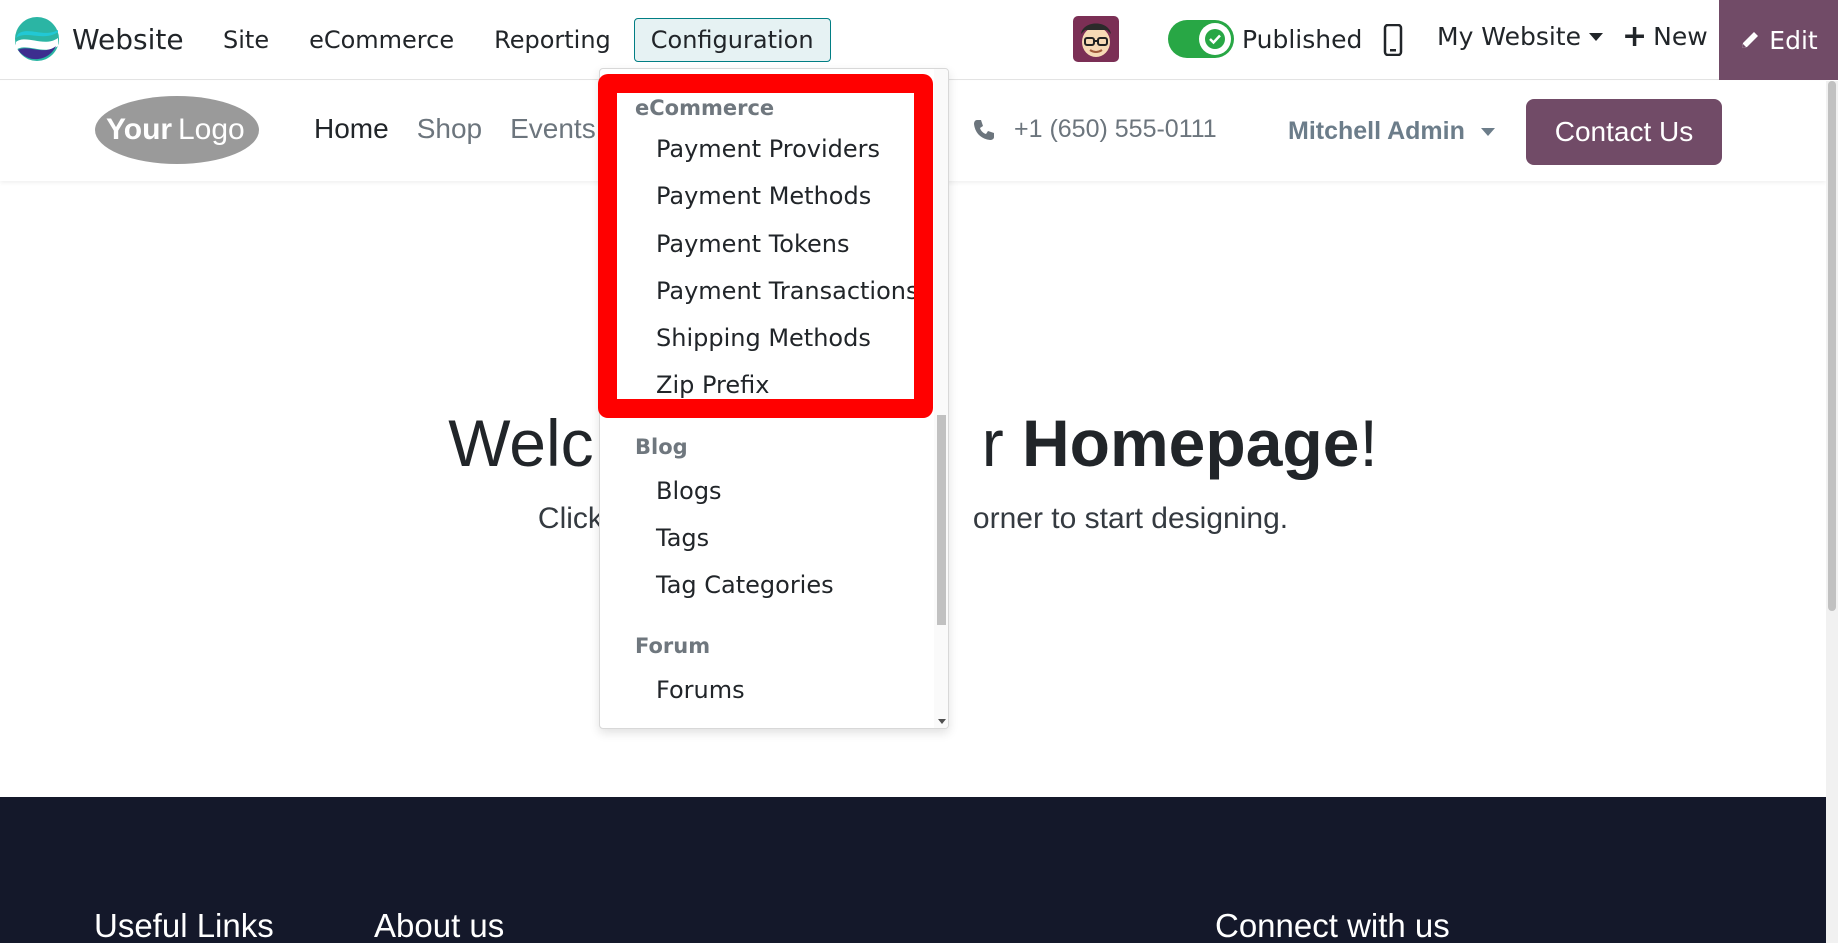 The height and width of the screenshot is (943, 1838). Describe the element at coordinates (941, 520) in the screenshot. I see `dropdown-scrollbar-thumb` at that location.